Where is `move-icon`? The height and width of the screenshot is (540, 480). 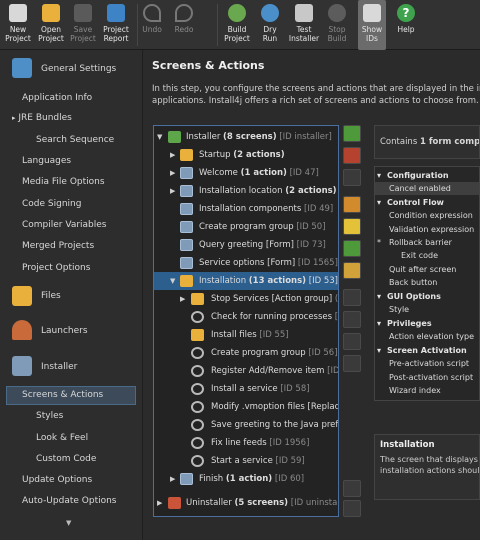 move-icon is located at coordinates (352, 297).